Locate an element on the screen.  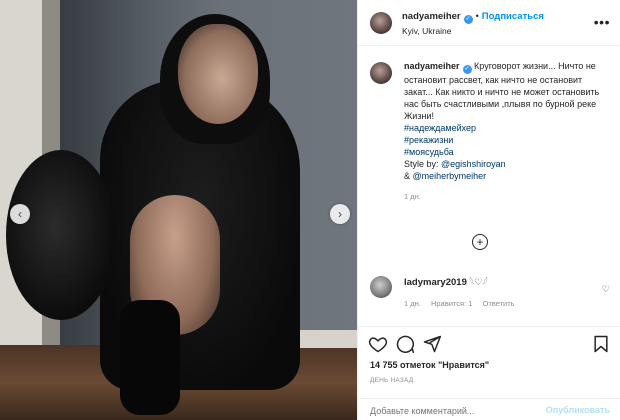
style-credit-2: & @meiherbymeiher is located at coordinates (506, 176).